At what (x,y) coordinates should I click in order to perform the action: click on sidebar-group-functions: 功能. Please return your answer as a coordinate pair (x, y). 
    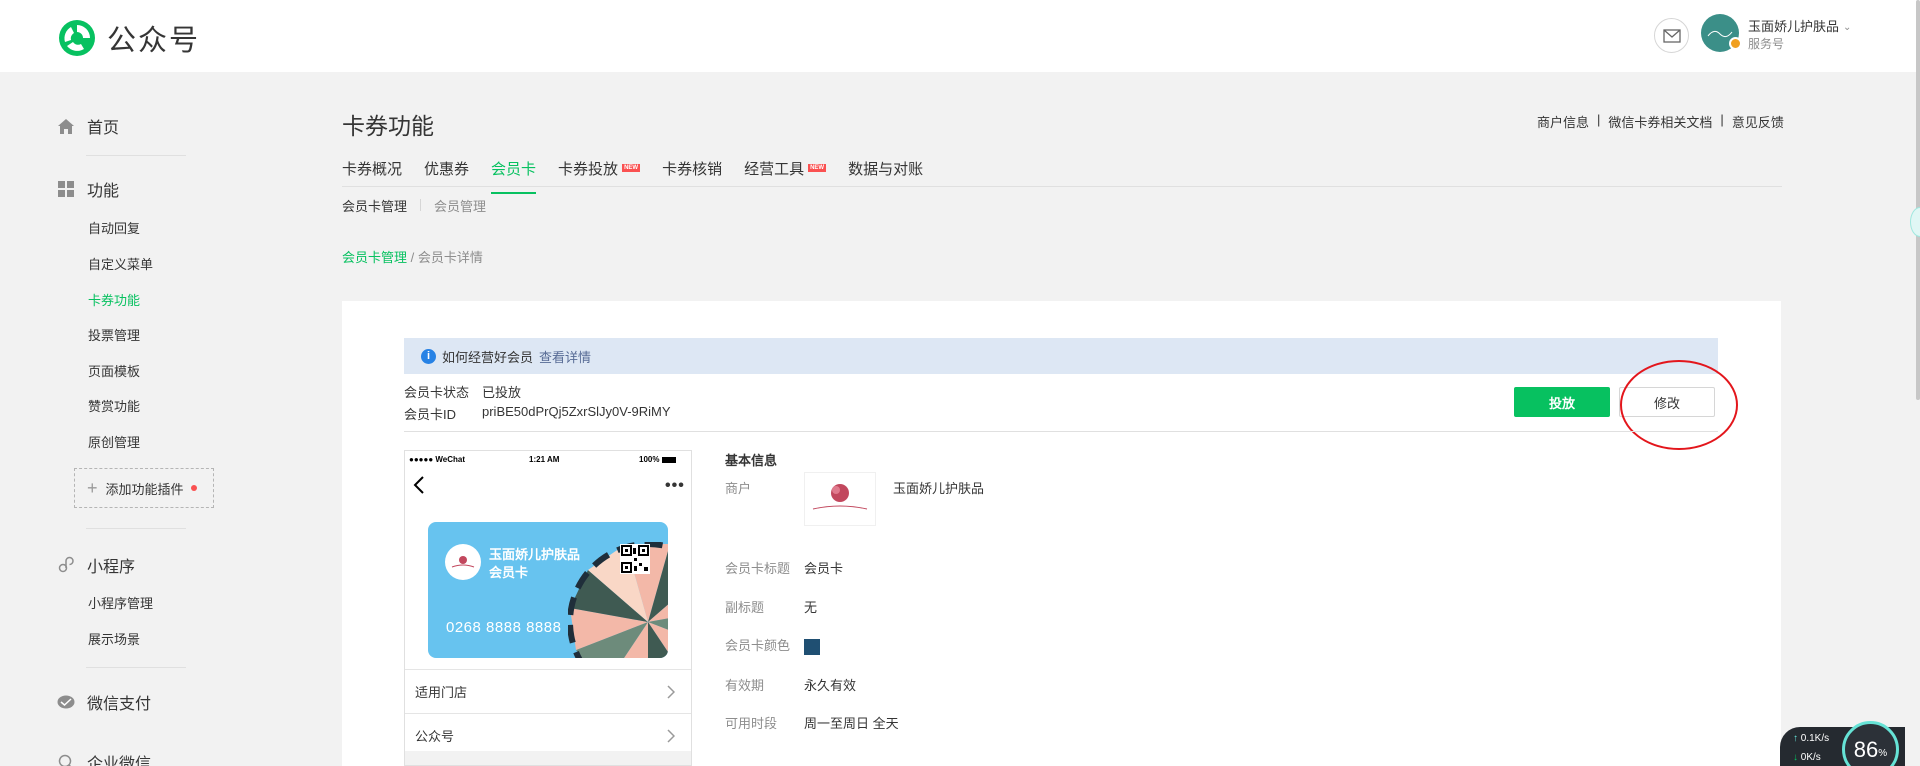
    Looking at the image, I should click on (88, 189).